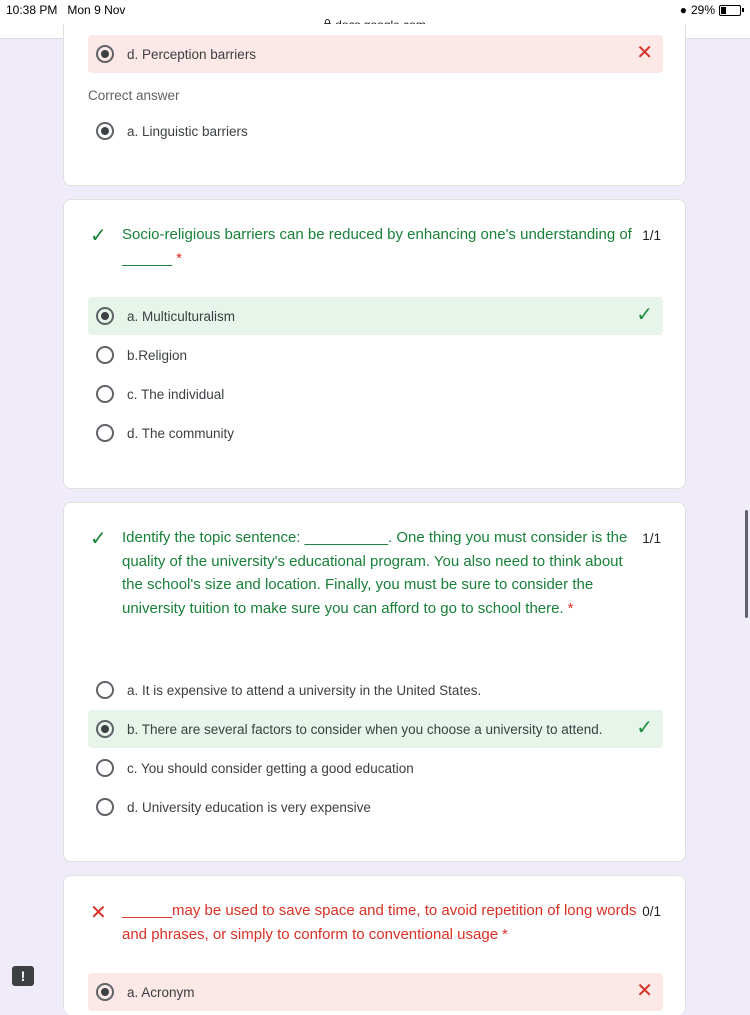 This screenshot has height=1015, width=750. What do you see at coordinates (181, 433) in the screenshot?
I see `option-label: d. The community` at bounding box center [181, 433].